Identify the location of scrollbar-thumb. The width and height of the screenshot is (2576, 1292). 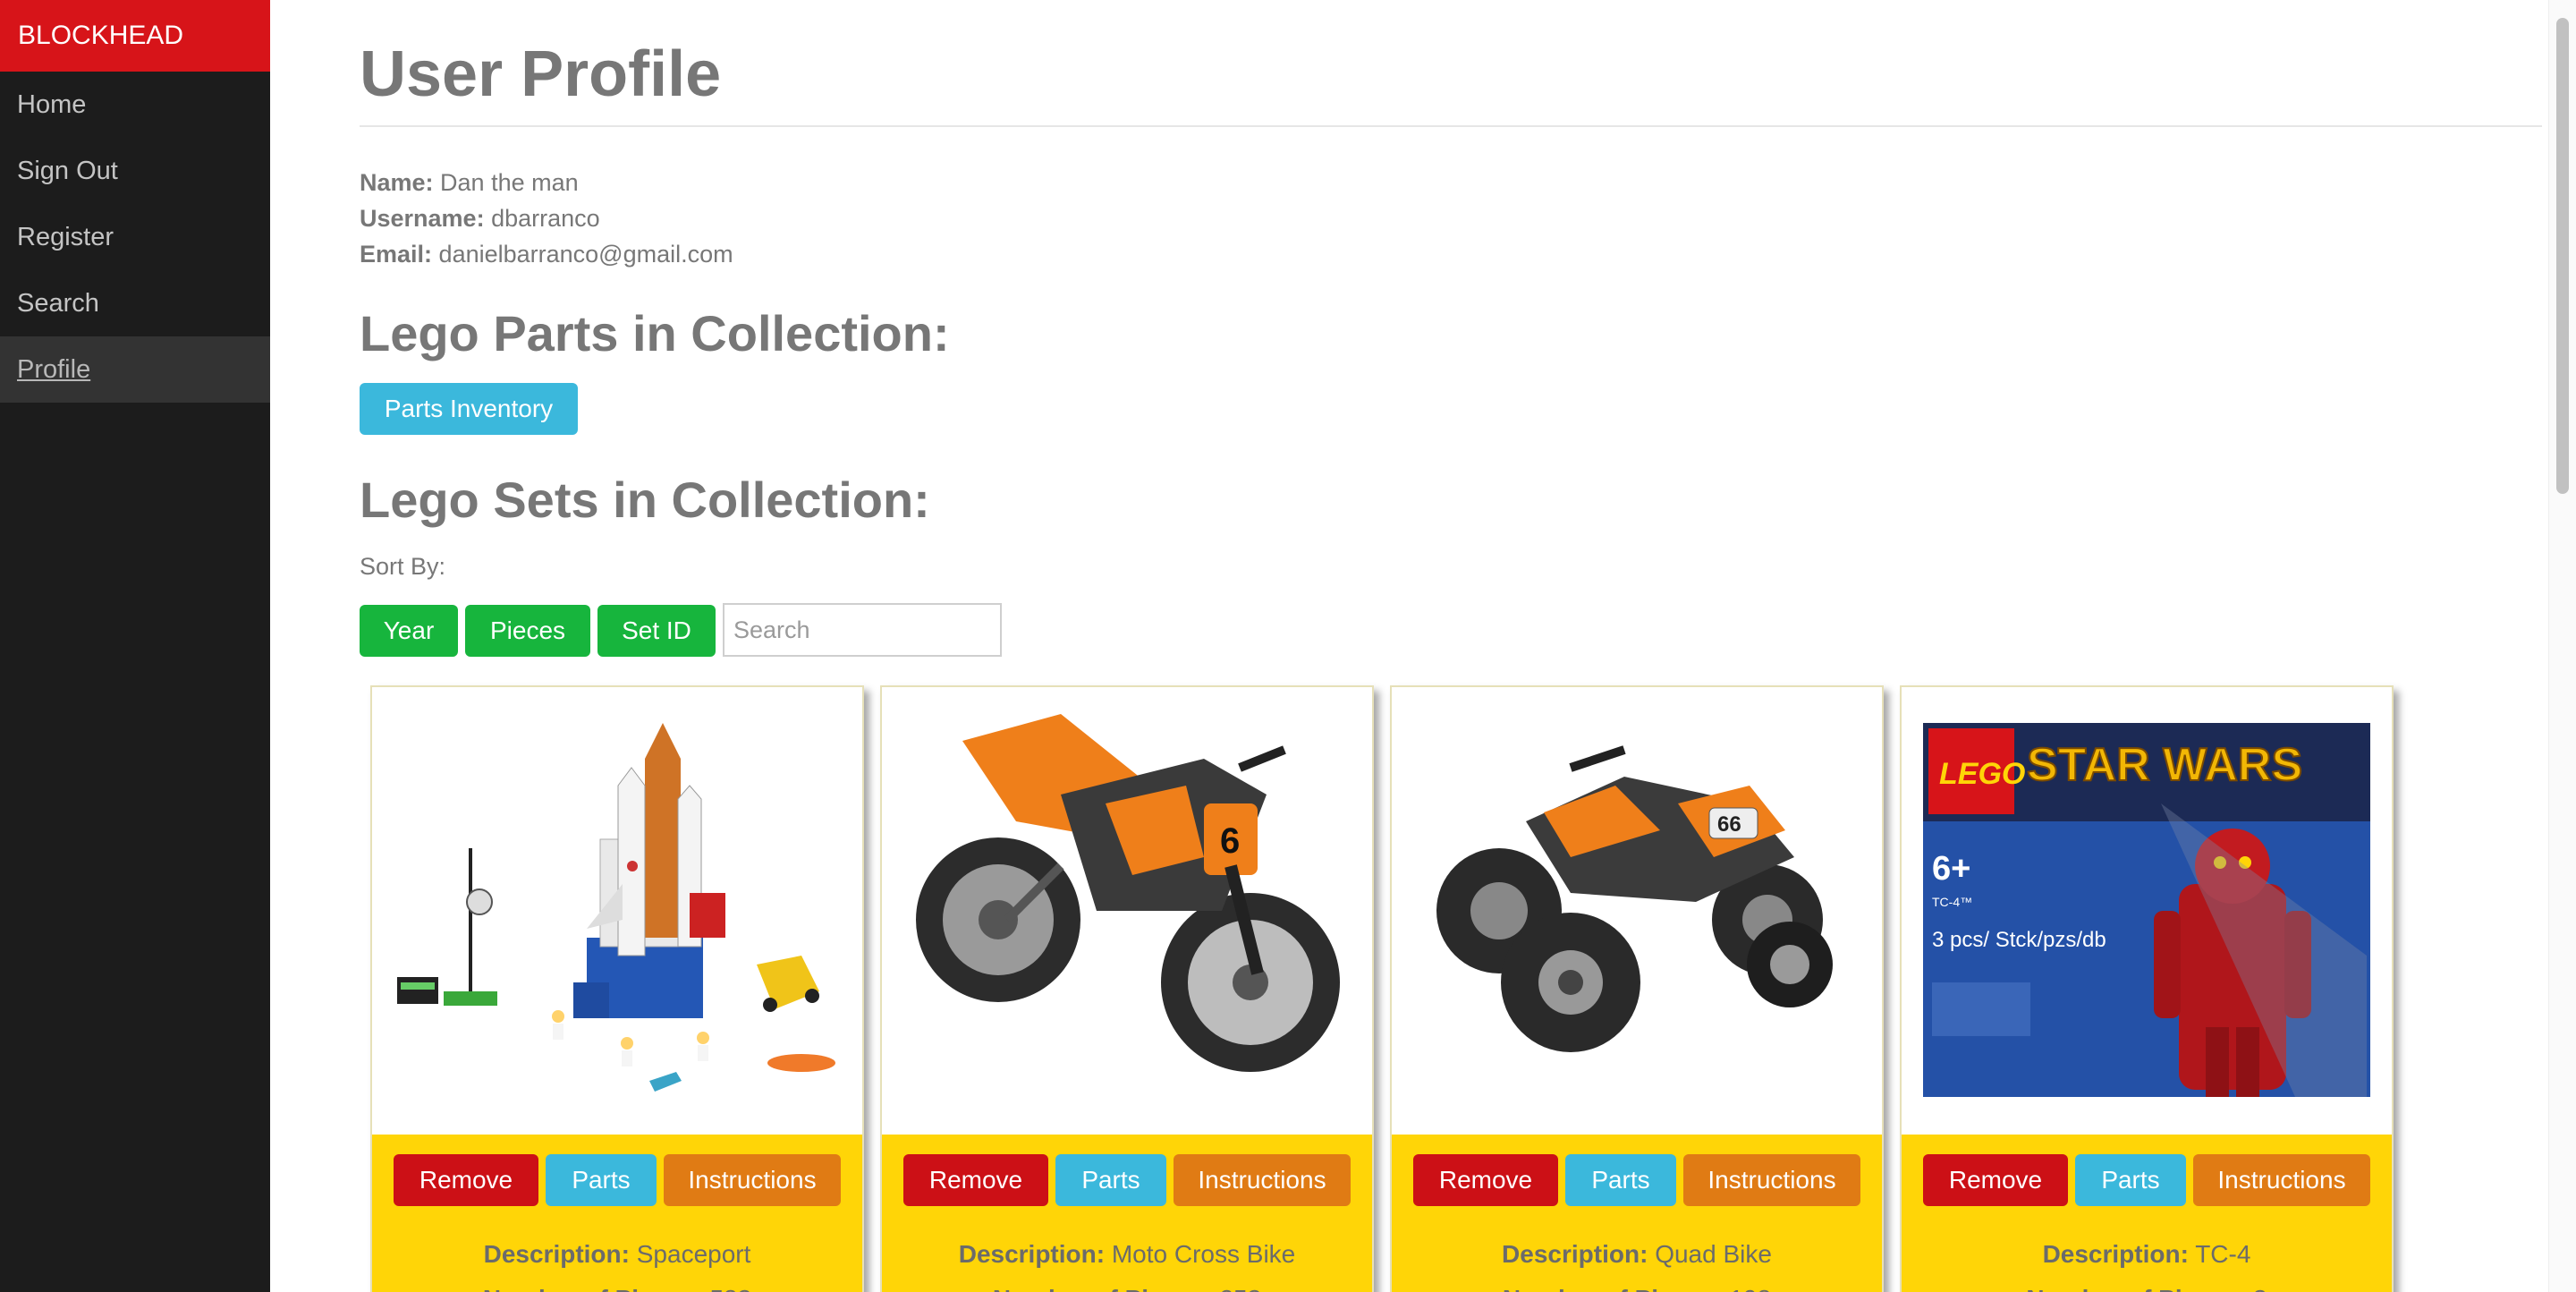
(2562, 256).